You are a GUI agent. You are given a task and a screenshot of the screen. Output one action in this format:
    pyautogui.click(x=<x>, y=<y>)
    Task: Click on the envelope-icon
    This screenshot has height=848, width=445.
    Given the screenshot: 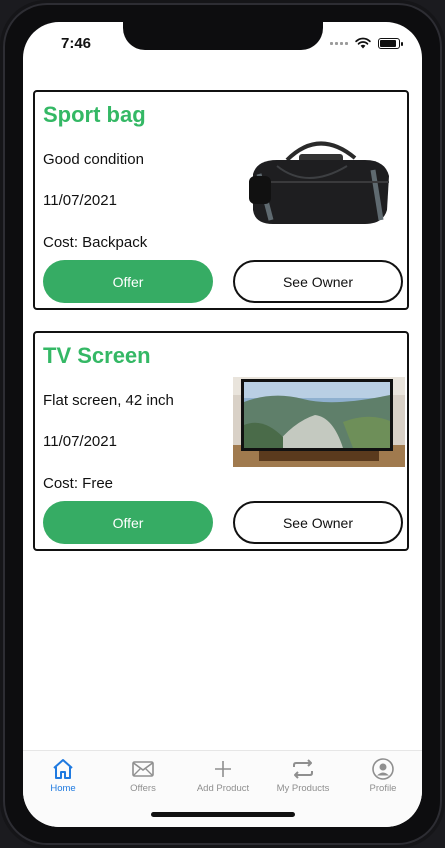 What is the action you would take?
    pyautogui.click(x=143, y=769)
    